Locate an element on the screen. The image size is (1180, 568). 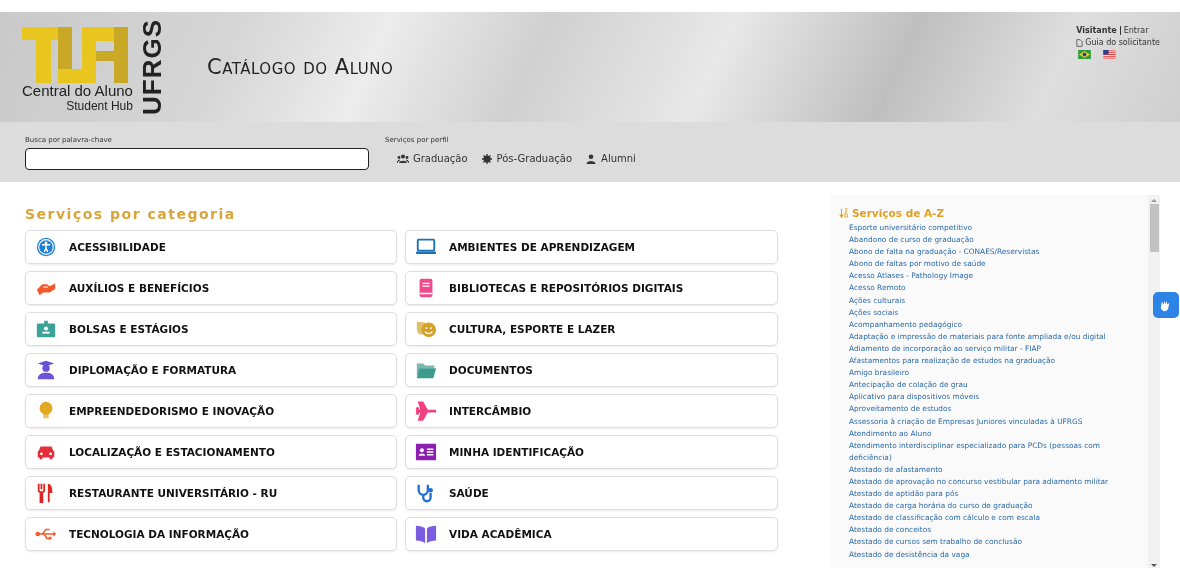
guide-link: Guia do solicitante is located at coordinates (1122, 42).